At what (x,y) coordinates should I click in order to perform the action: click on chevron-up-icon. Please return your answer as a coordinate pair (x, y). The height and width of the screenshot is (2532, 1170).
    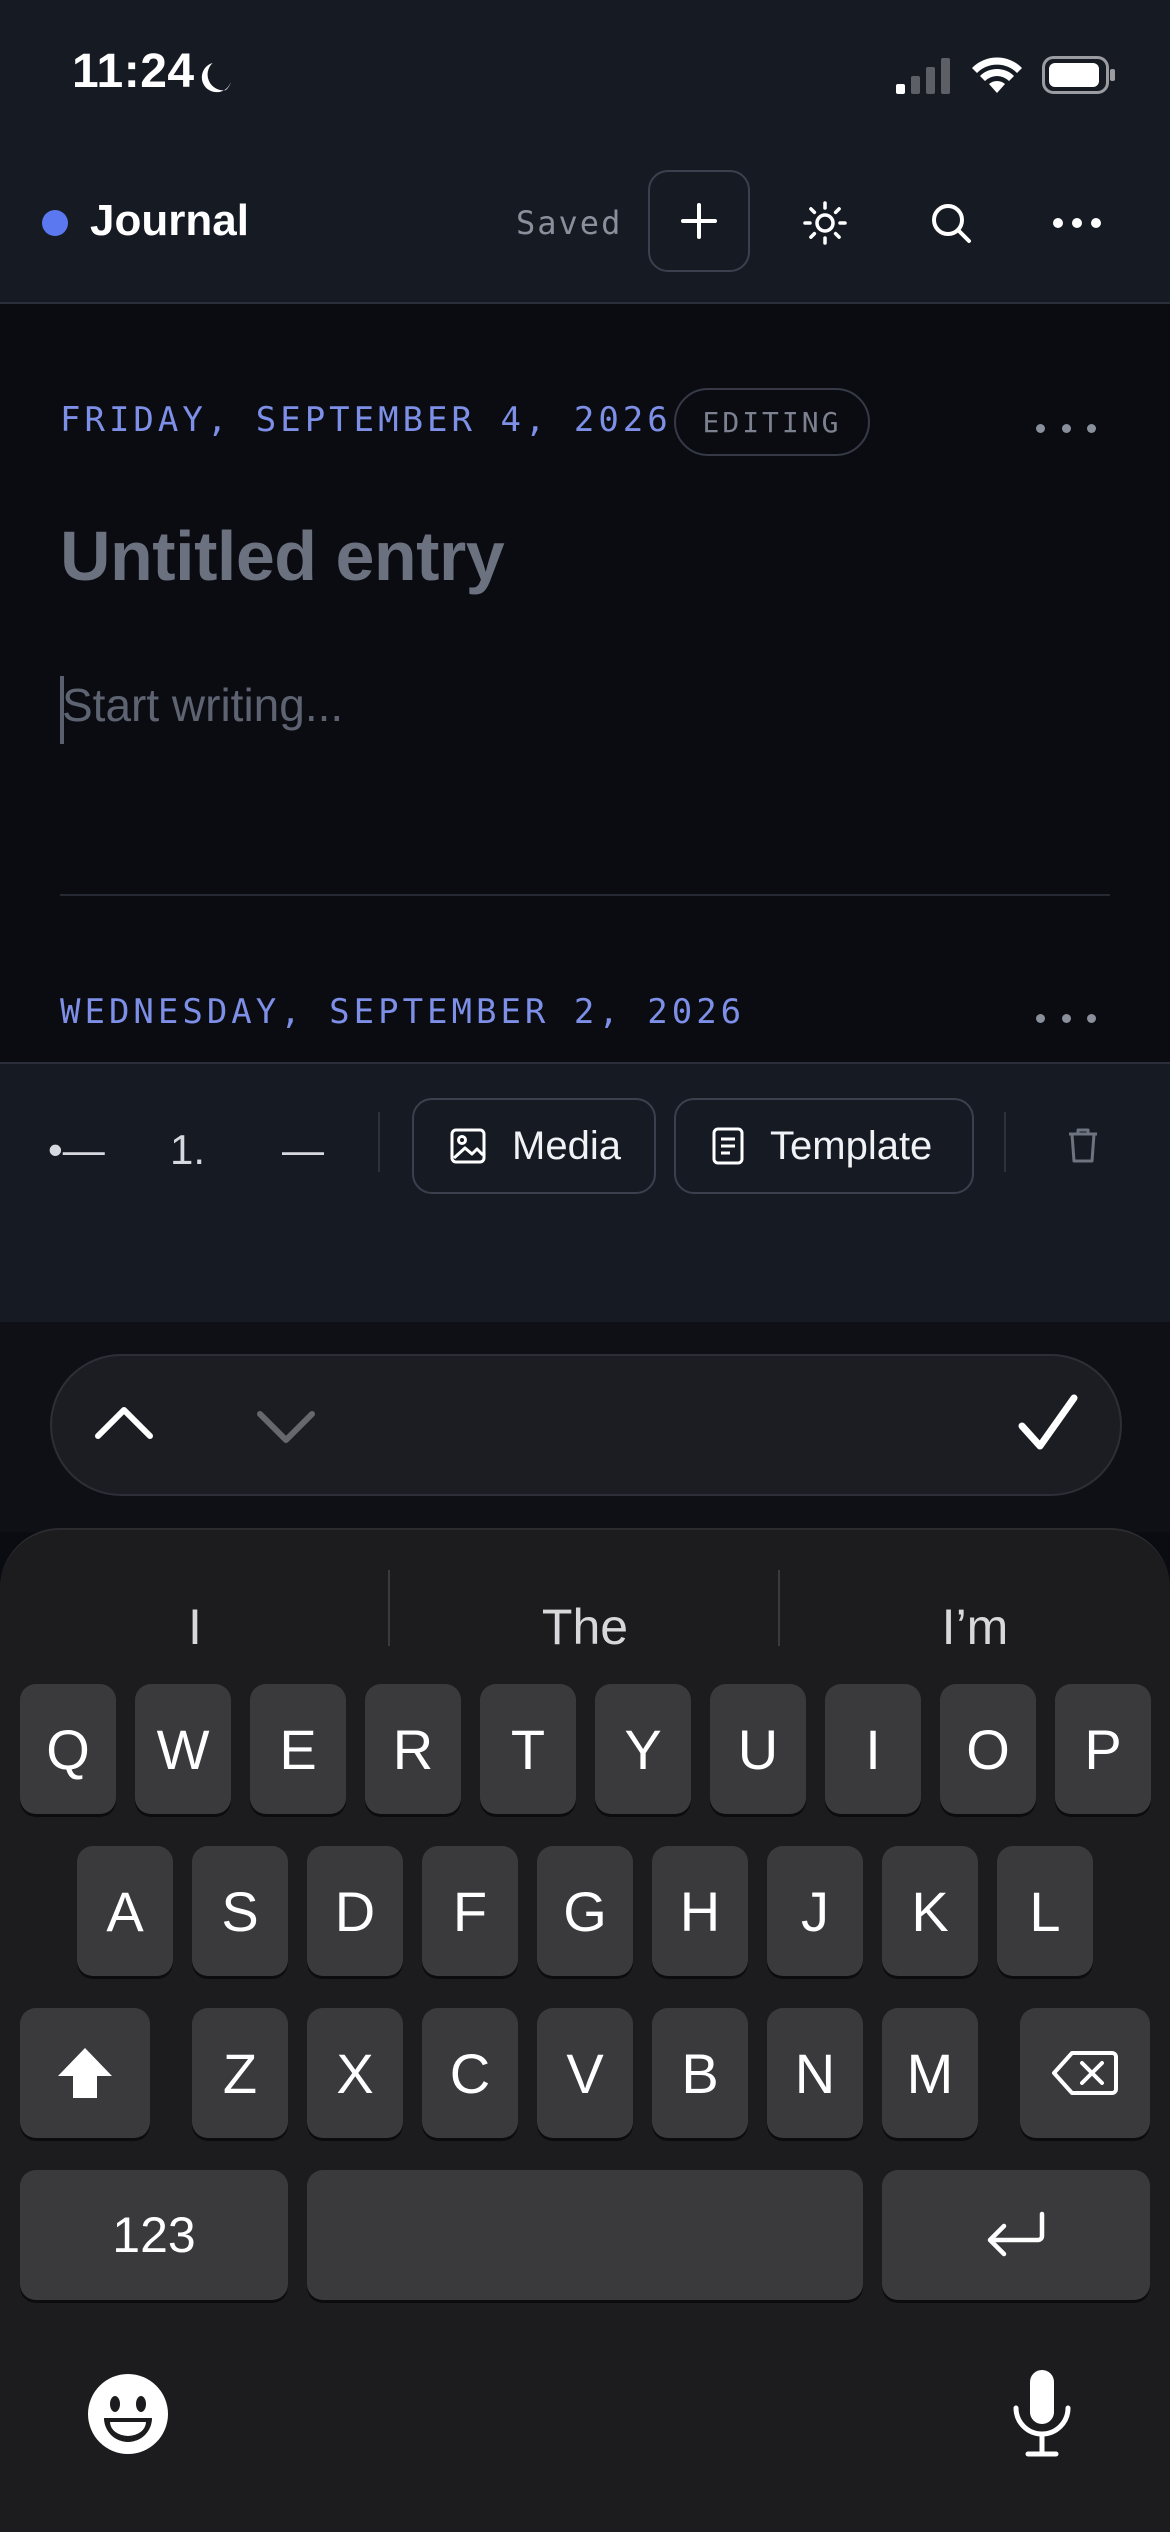
    Looking at the image, I should click on (124, 1422).